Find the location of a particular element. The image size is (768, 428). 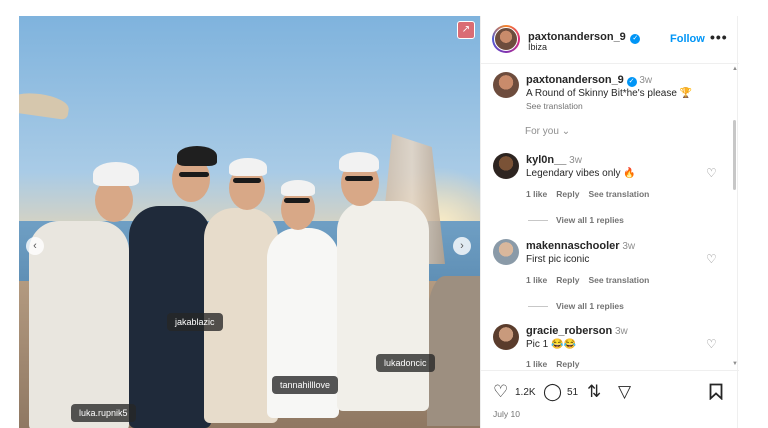

rocks is located at coordinates (453, 351).